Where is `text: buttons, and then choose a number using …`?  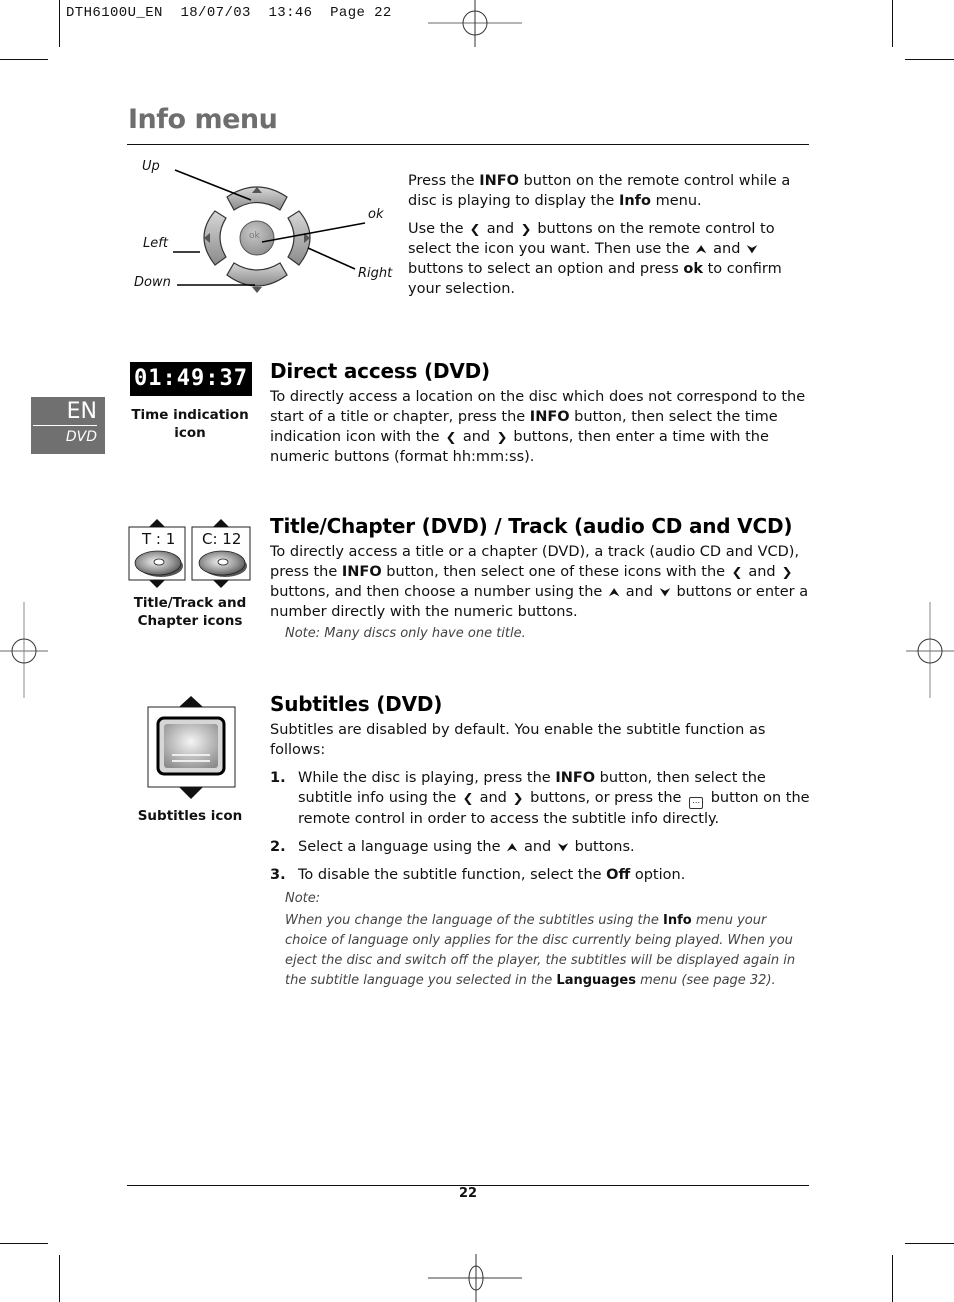 text: buttons, and then choose a number using … is located at coordinates (436, 592).